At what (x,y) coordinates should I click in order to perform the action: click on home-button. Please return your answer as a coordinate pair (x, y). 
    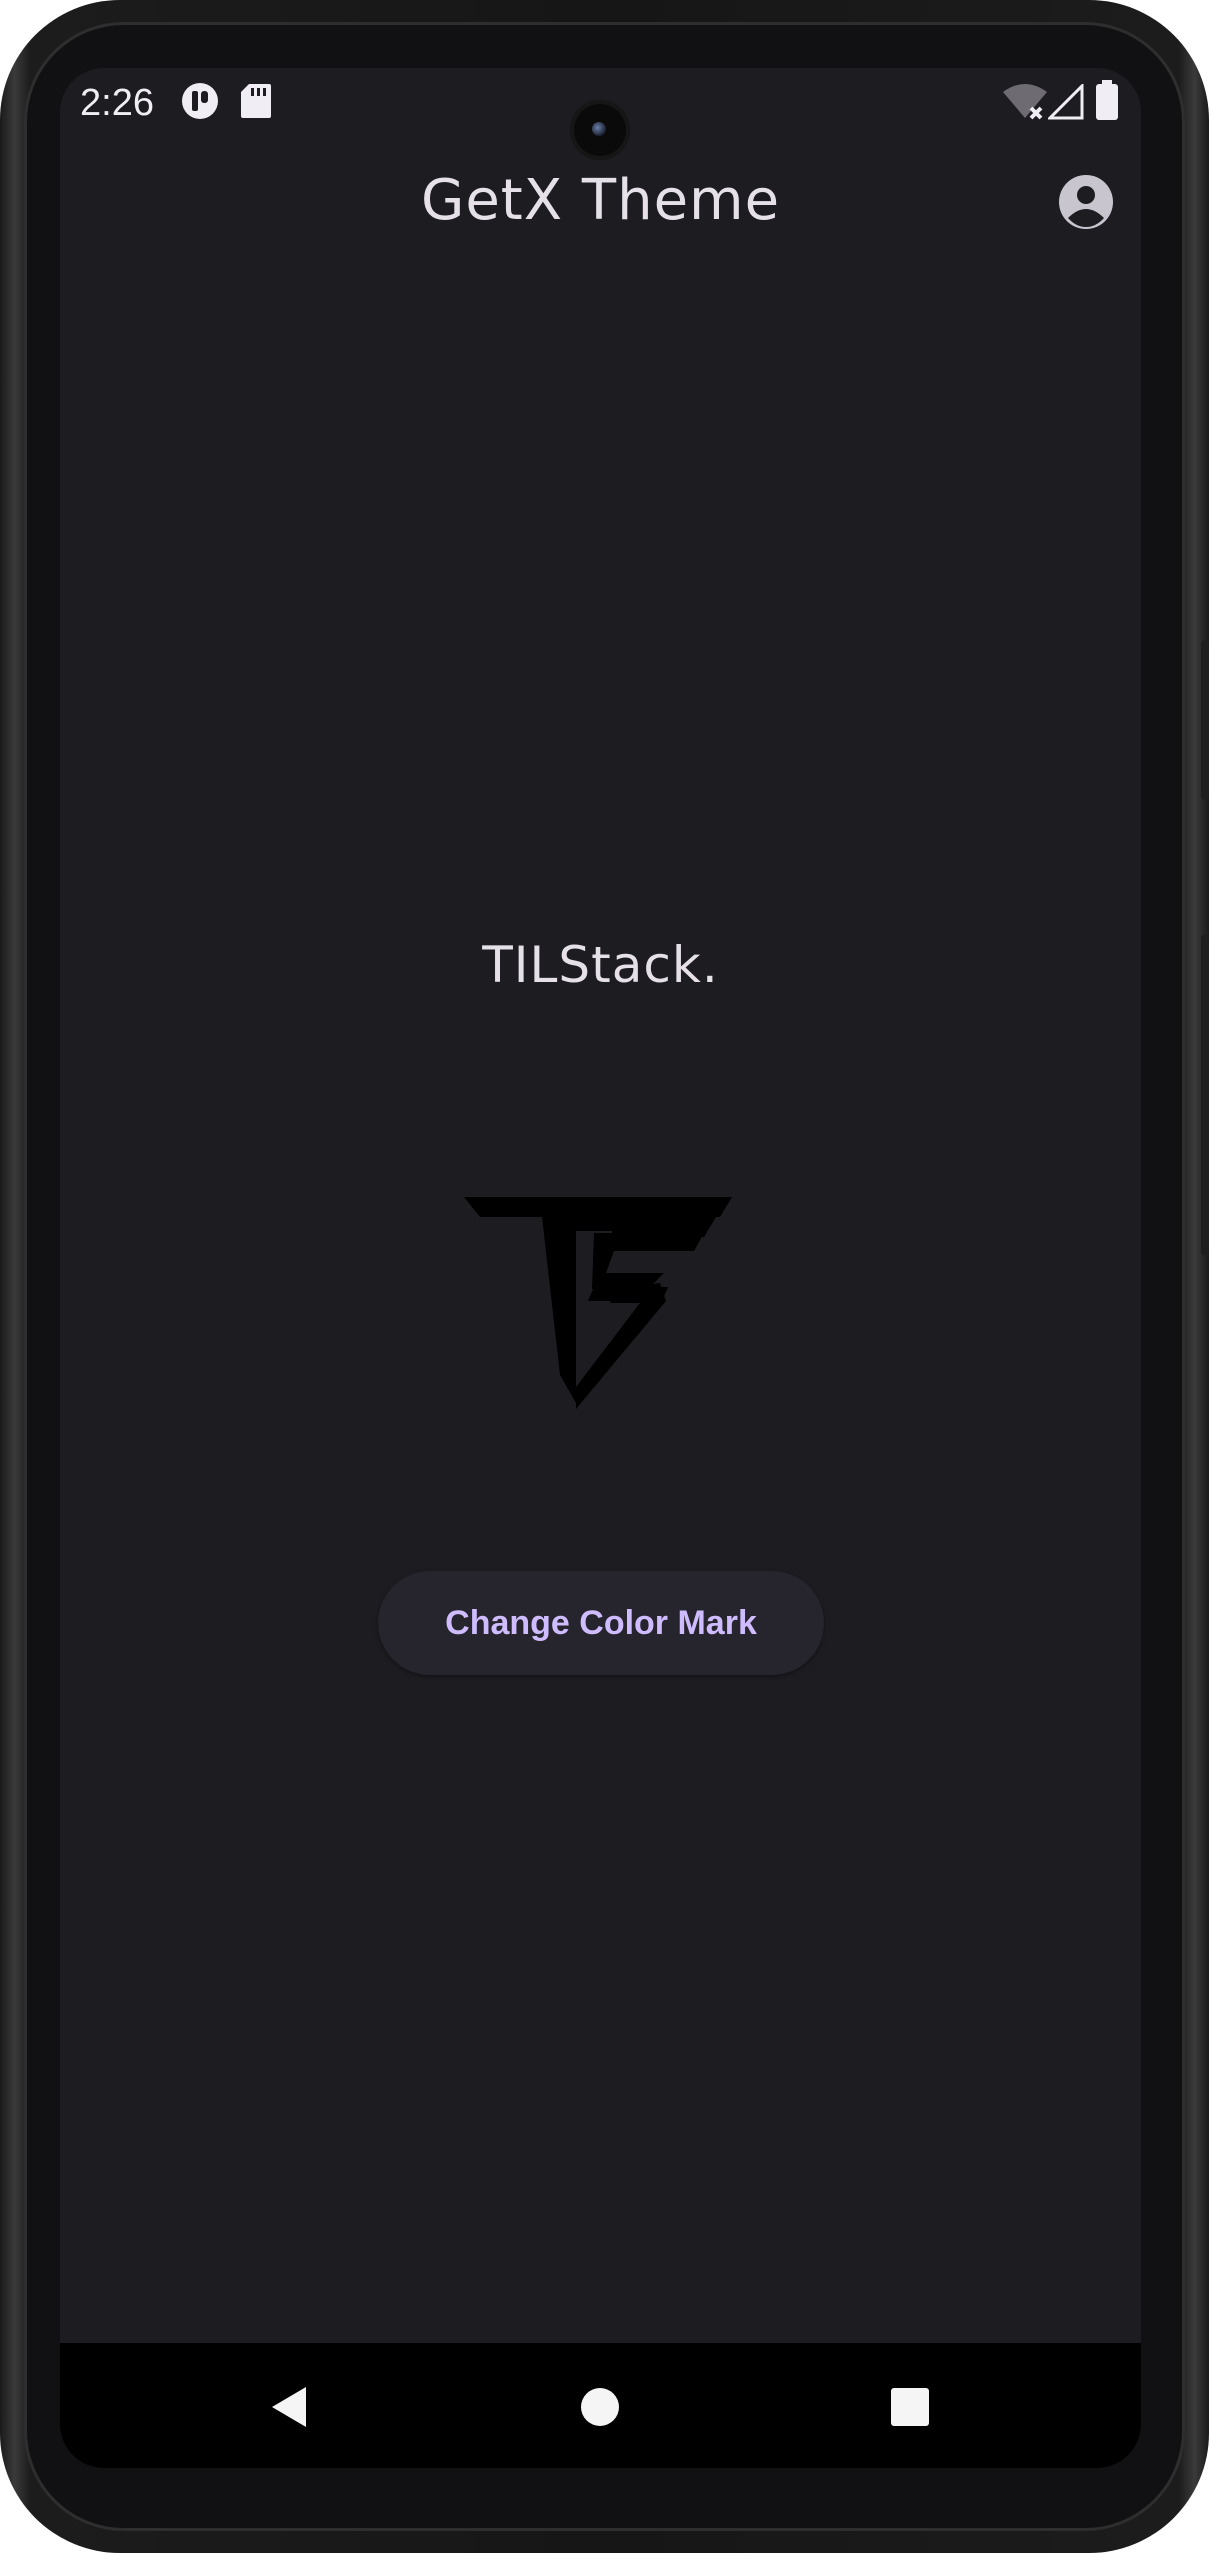
    Looking at the image, I should click on (600, 2407).